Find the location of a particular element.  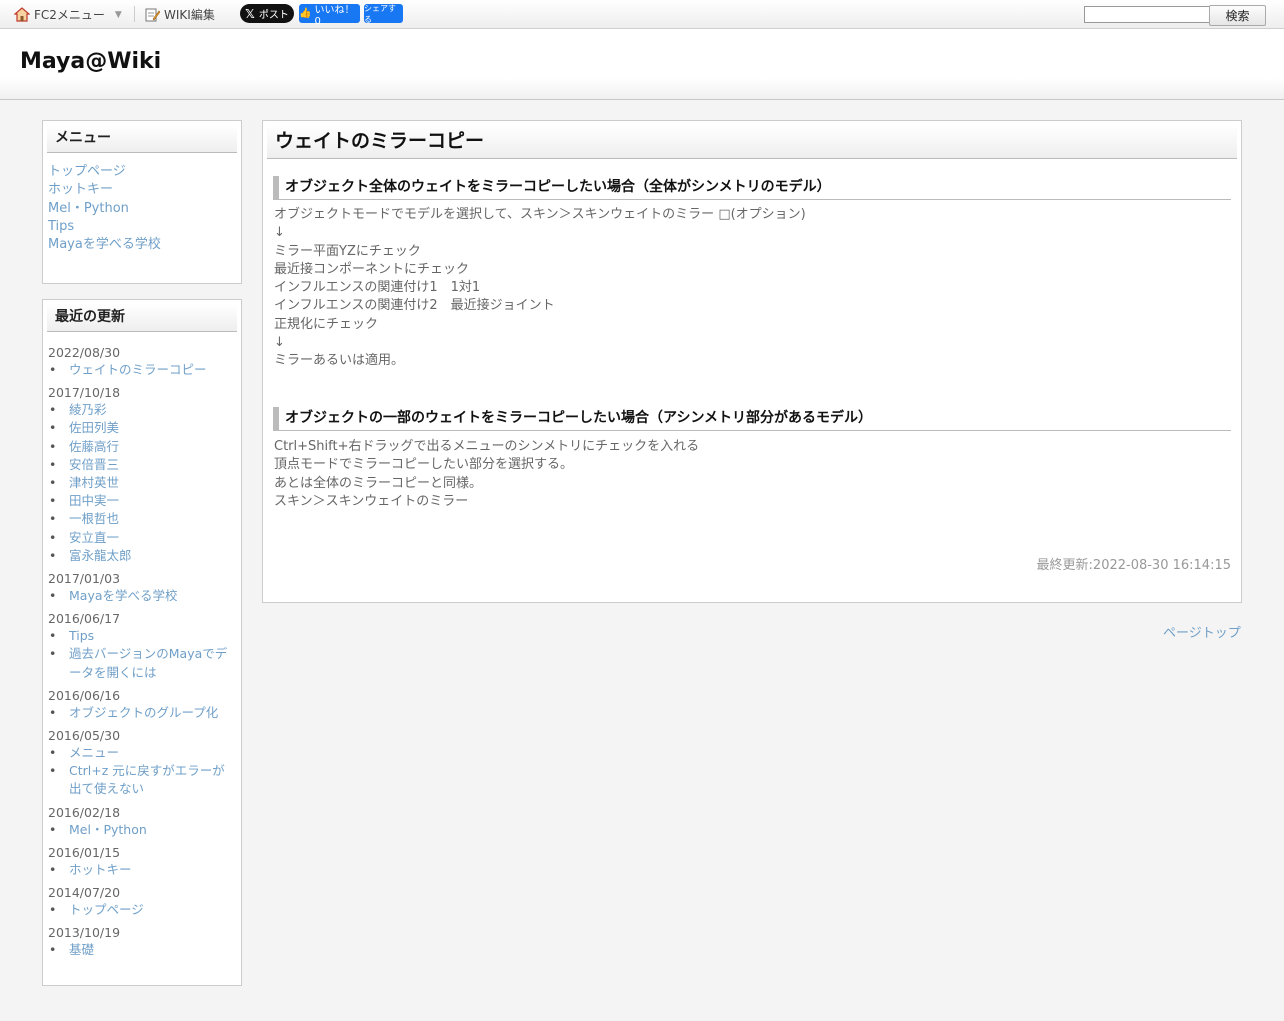

list-item: • 田中実一 is located at coordinates (142, 501).